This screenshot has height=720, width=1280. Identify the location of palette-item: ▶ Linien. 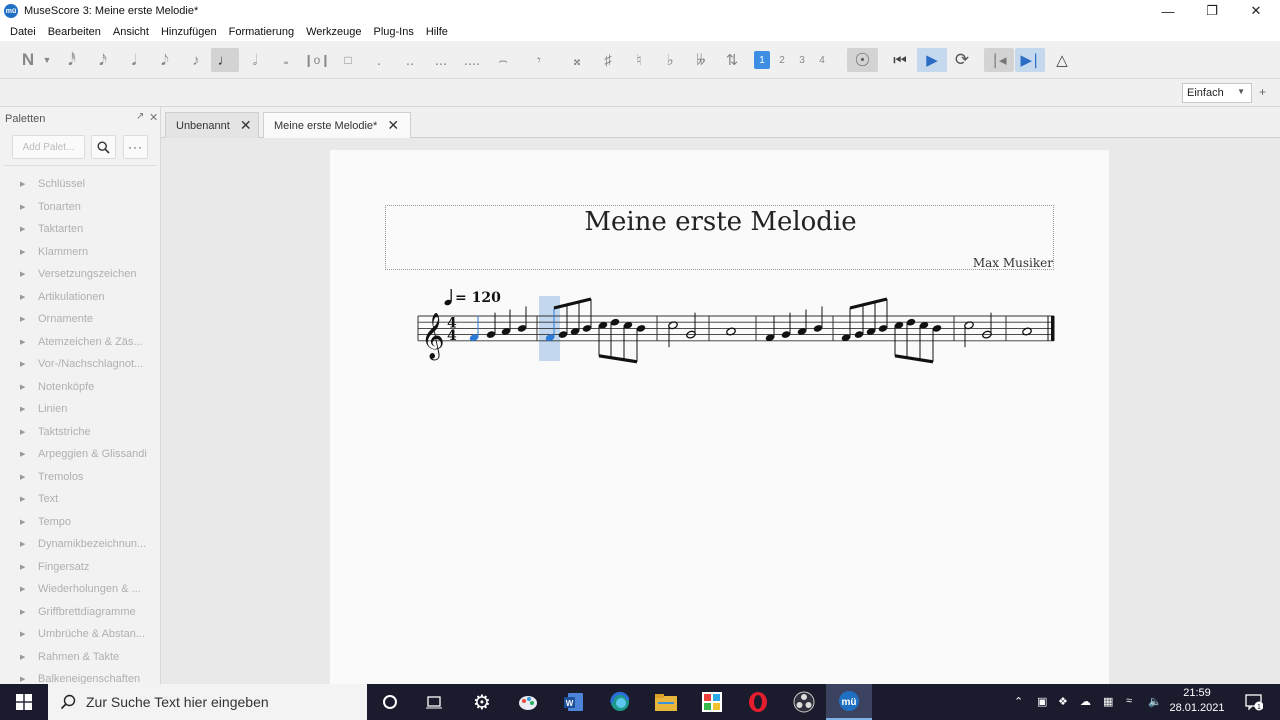
(88, 409).